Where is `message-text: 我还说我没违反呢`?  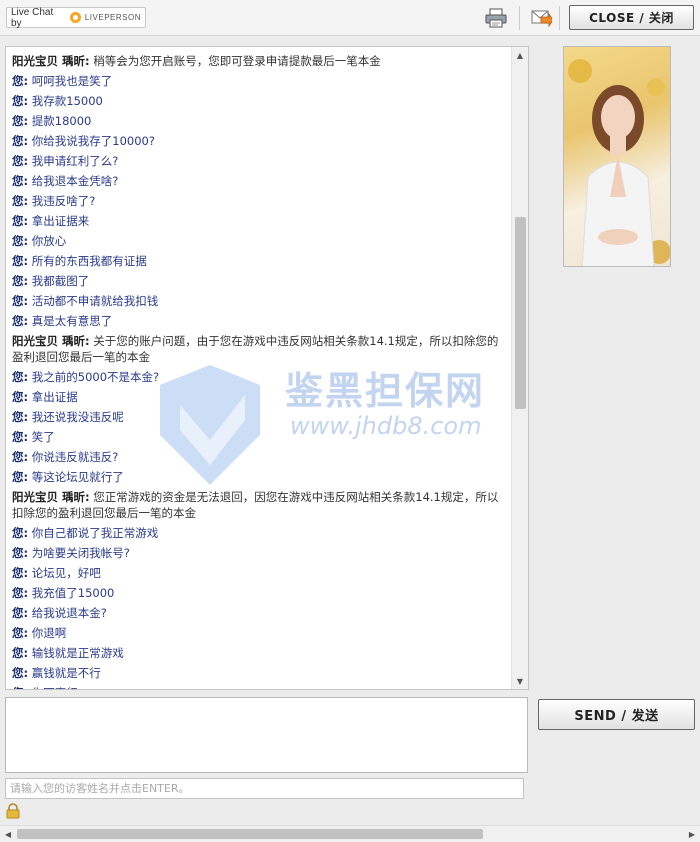 message-text: 我还说我没违反呢 is located at coordinates (76, 417).